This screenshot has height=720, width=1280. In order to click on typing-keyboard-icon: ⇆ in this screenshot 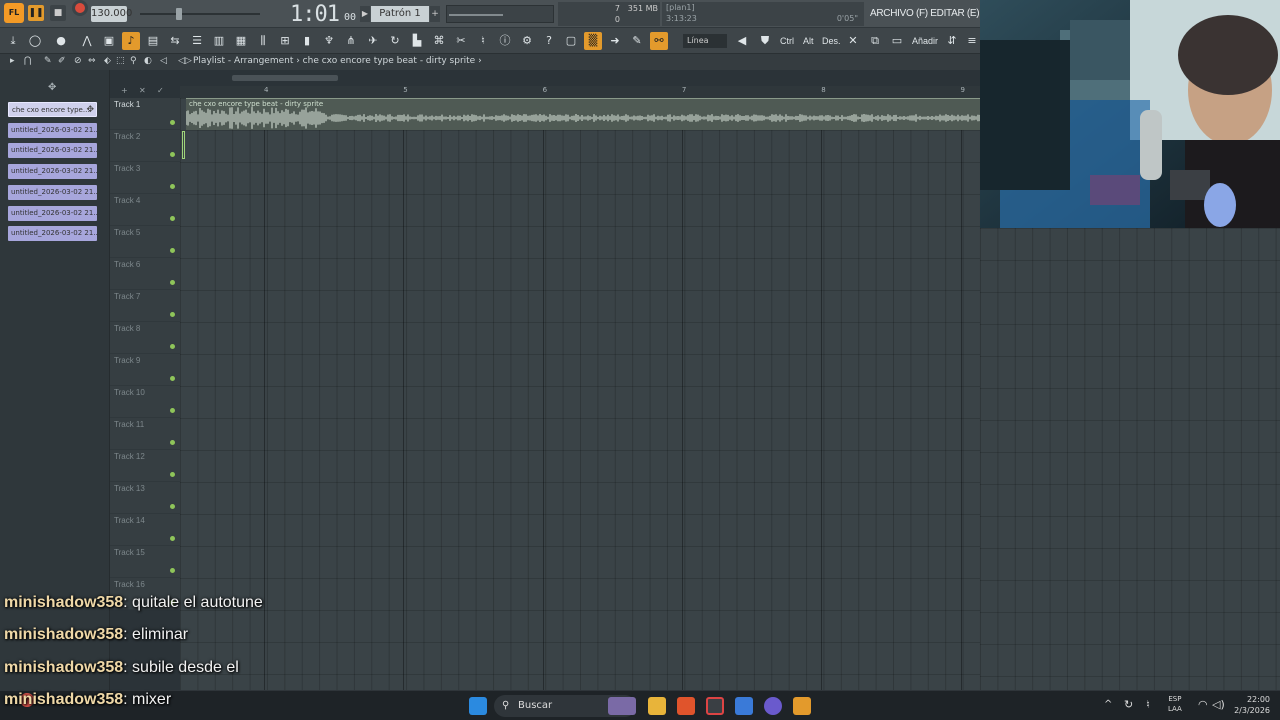, I will do `click(175, 41)`.